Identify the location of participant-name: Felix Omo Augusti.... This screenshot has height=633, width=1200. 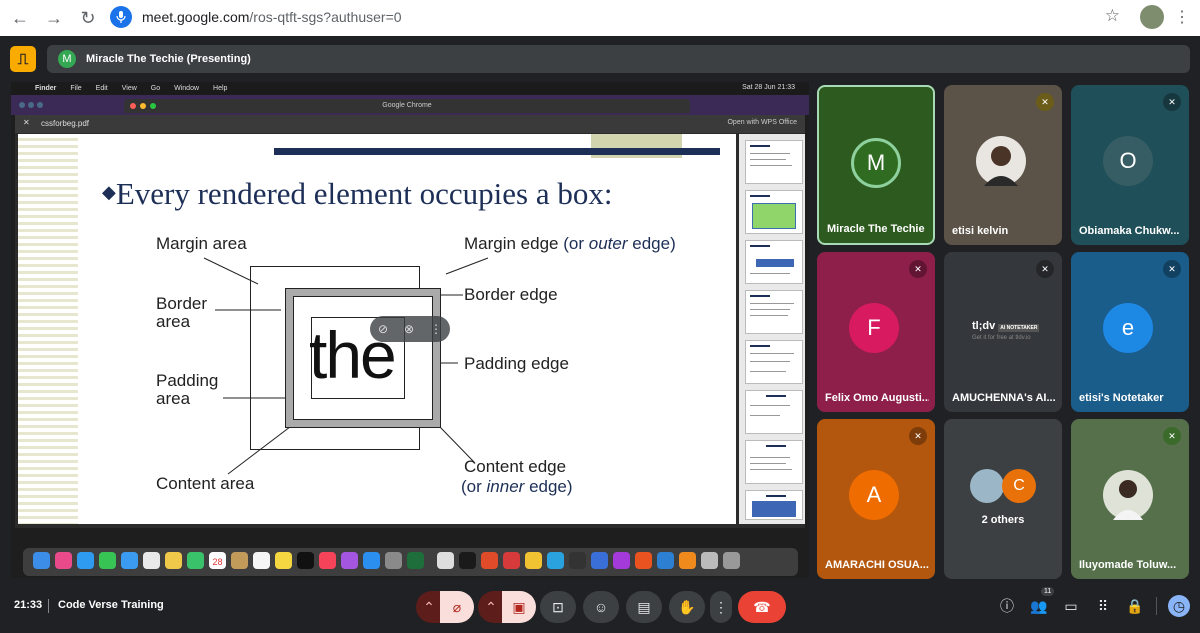
(877, 398).